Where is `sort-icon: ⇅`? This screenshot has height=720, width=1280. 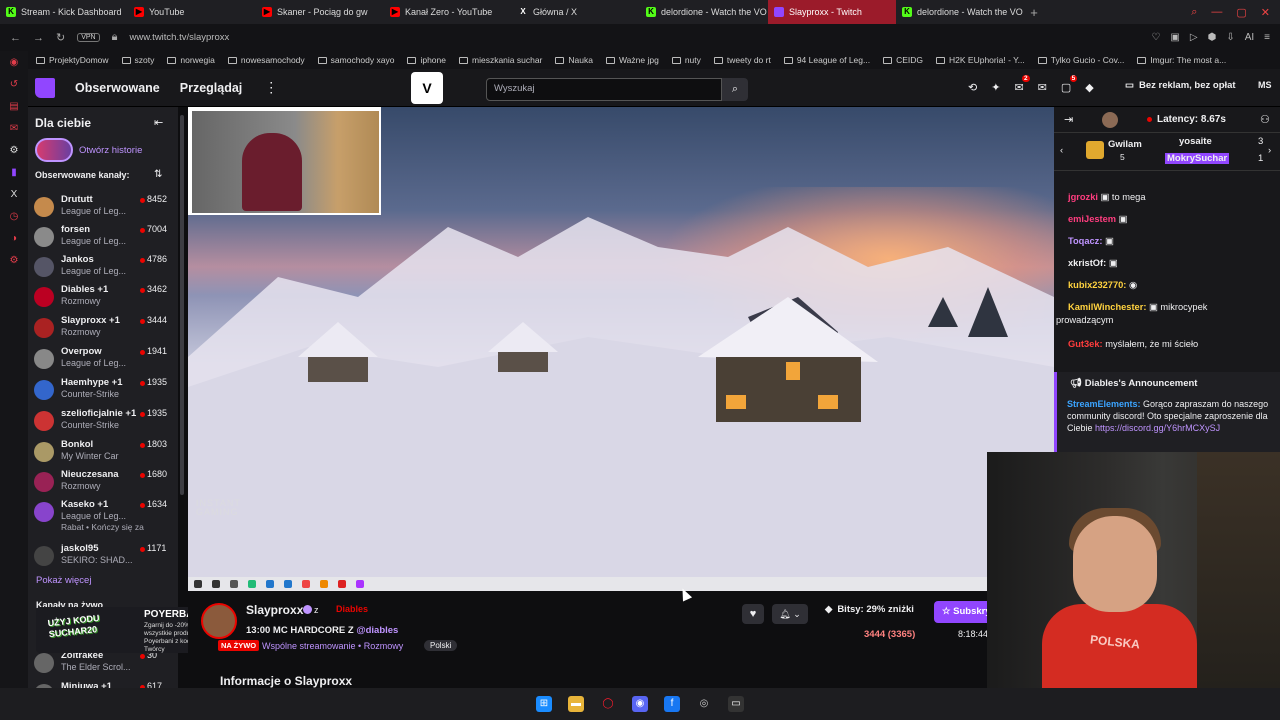 sort-icon: ⇅ is located at coordinates (158, 174).